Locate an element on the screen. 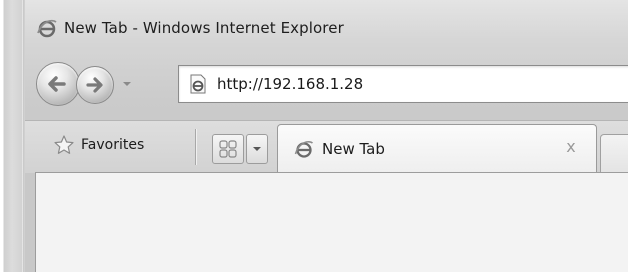 This screenshot has height=272, width=628. close-tab-button: x is located at coordinates (571, 147).